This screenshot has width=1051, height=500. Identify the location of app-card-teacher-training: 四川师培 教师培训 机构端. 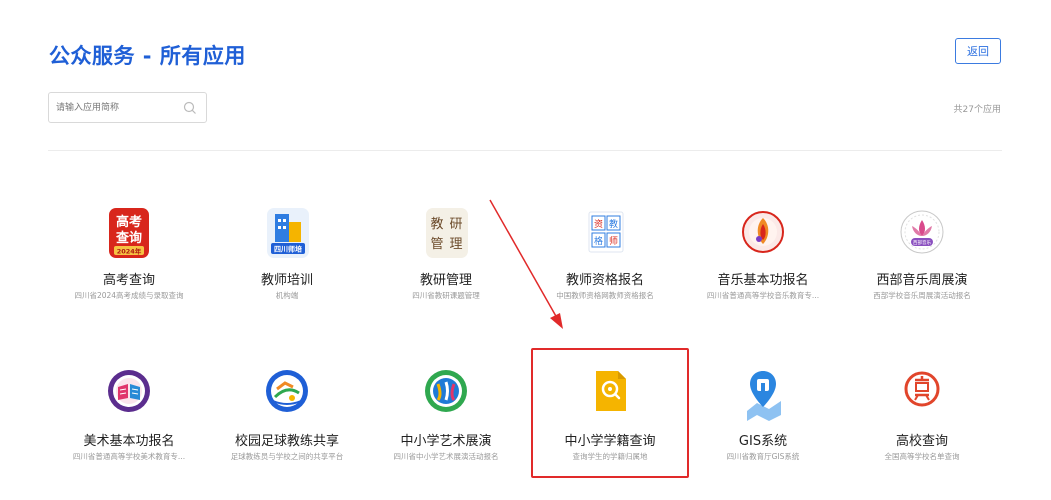
(287, 261).